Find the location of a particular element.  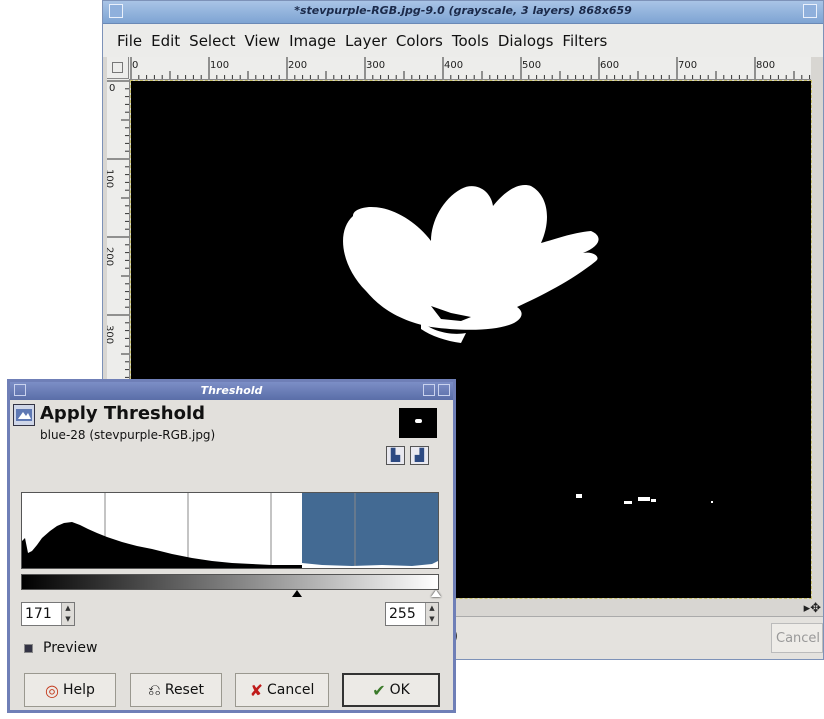

menu-tools: Tools is located at coordinates (470, 41).